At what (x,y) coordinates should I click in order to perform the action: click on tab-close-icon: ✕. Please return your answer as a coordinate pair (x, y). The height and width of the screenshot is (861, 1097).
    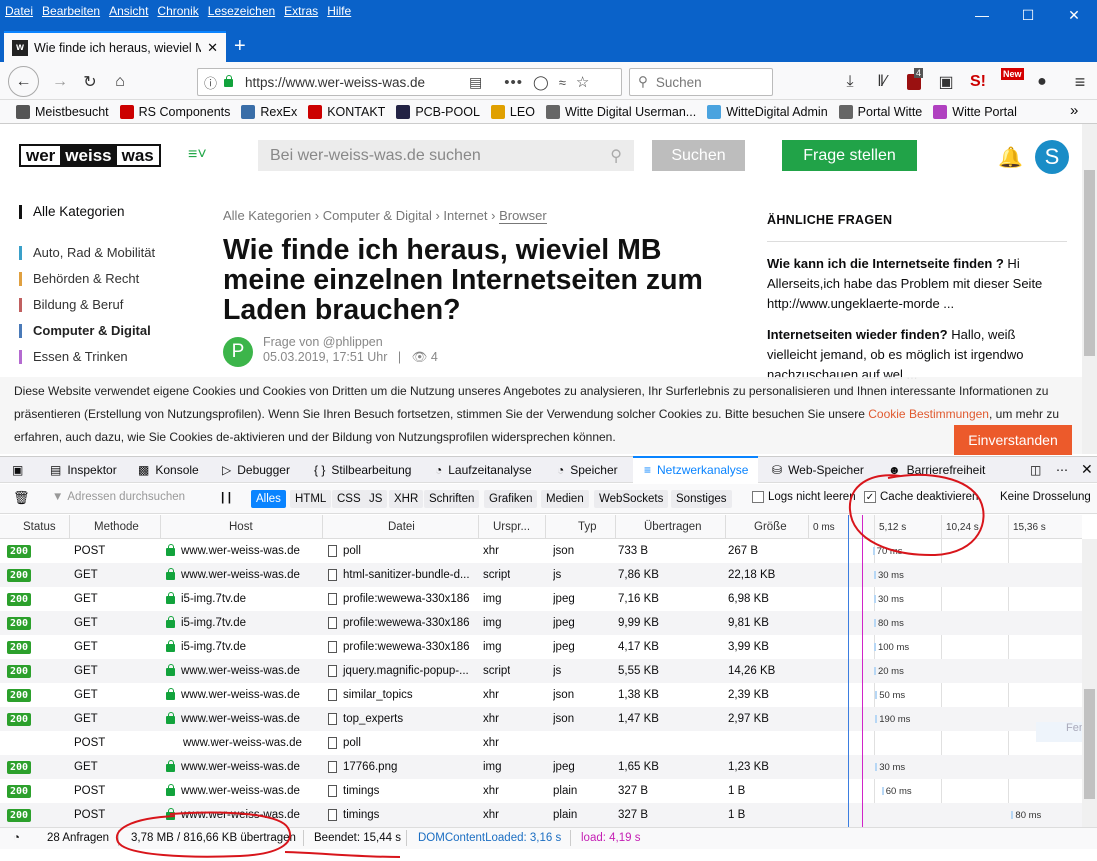
    Looking at the image, I should click on (212, 48).